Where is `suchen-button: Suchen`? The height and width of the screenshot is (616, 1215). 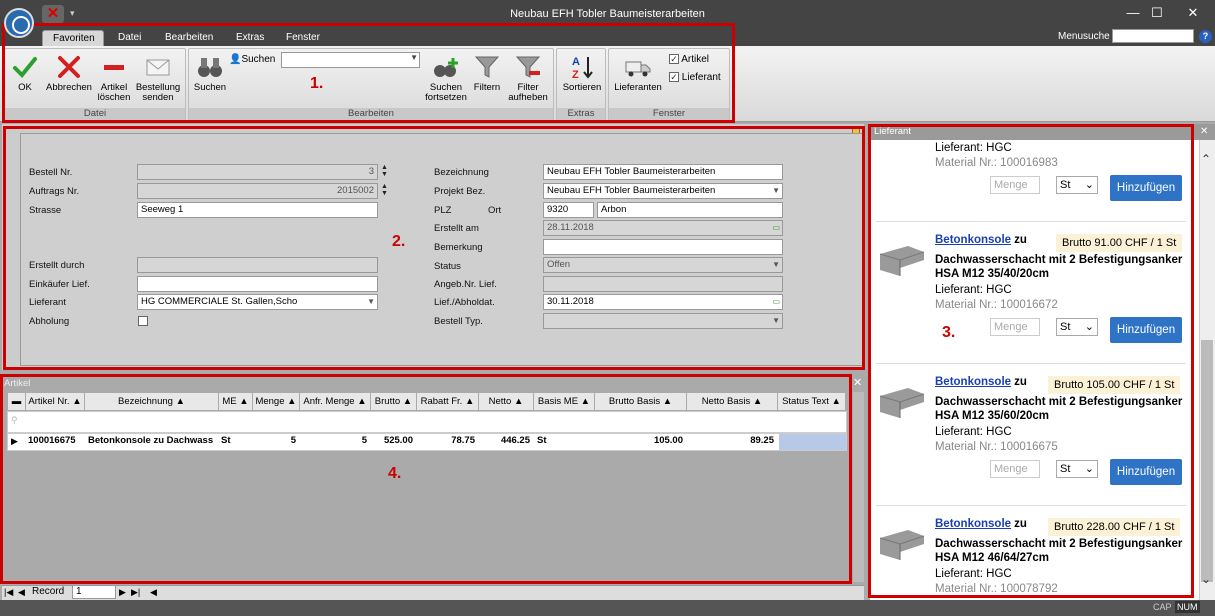
suchen-button: Suchen is located at coordinates (210, 73).